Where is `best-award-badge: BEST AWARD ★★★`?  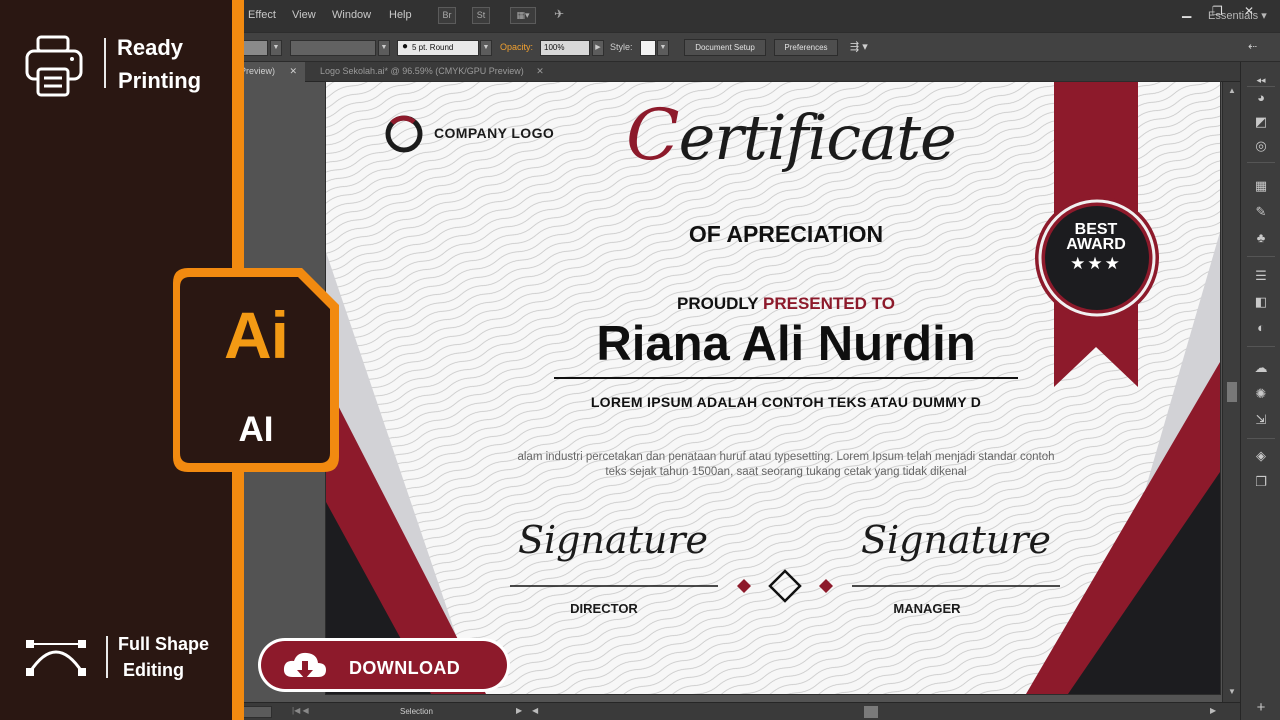 best-award-badge: BEST AWARD ★★★ is located at coordinates (1096, 249).